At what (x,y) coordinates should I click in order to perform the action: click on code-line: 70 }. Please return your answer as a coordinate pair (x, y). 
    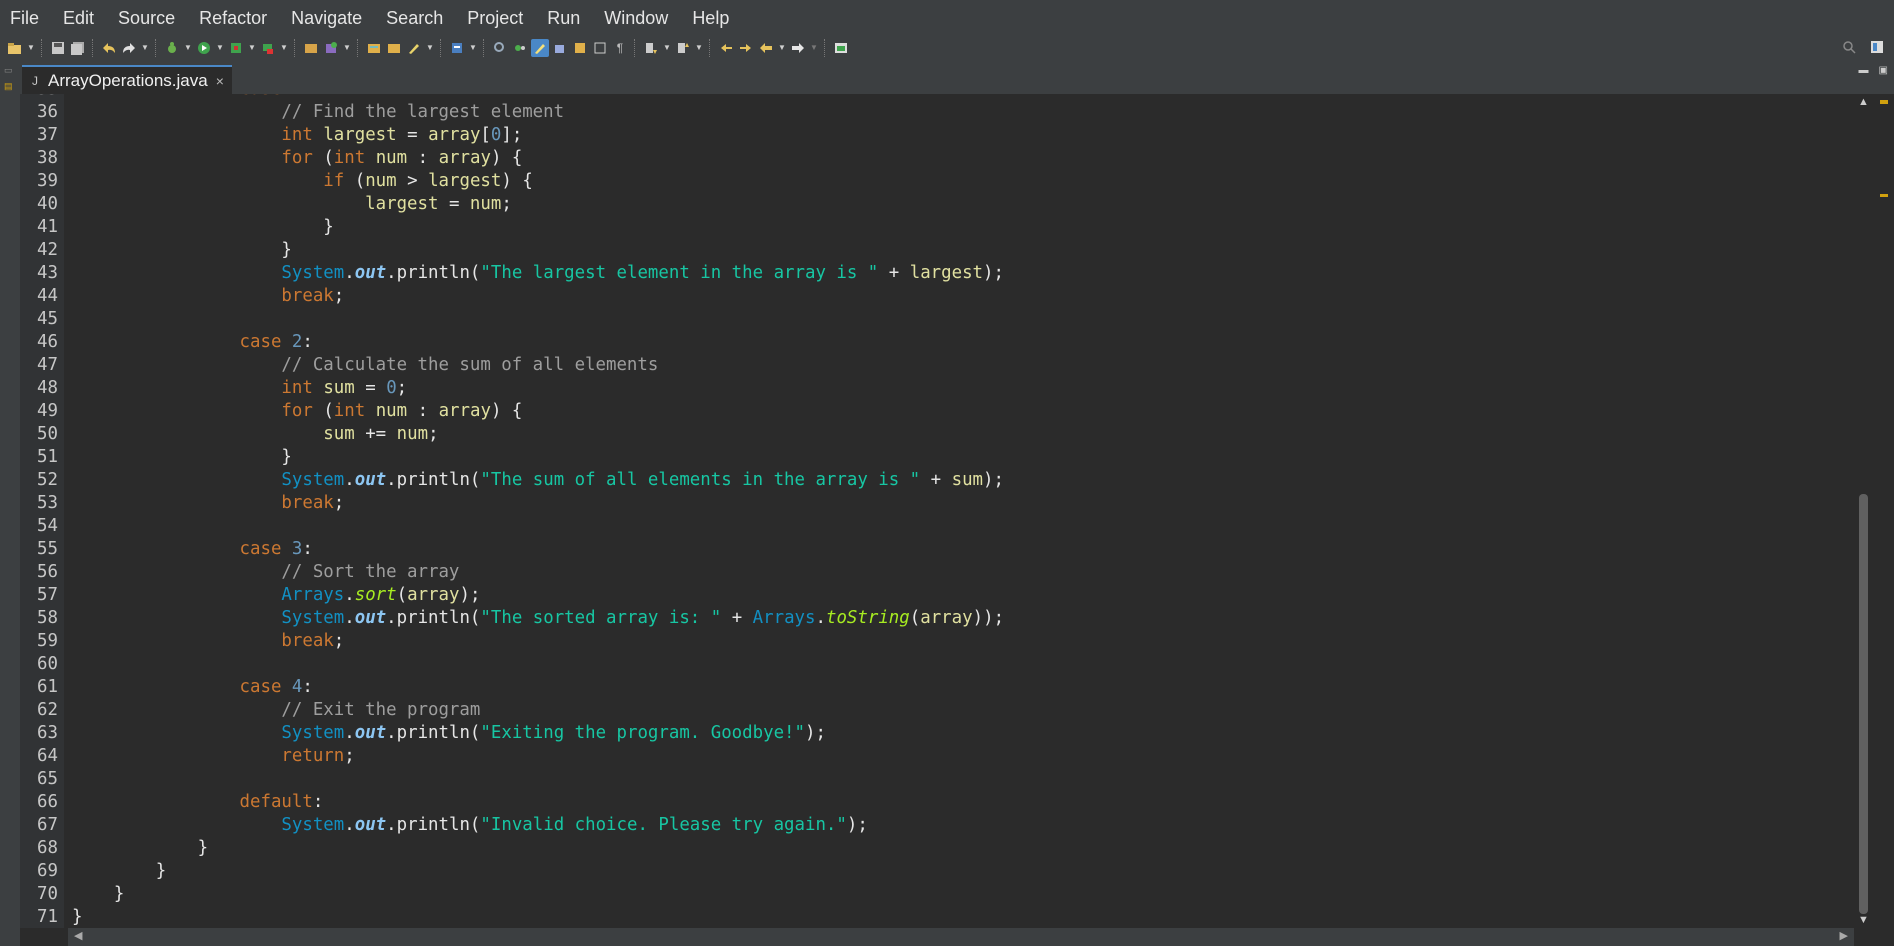
    Looking at the image, I should click on (937, 894).